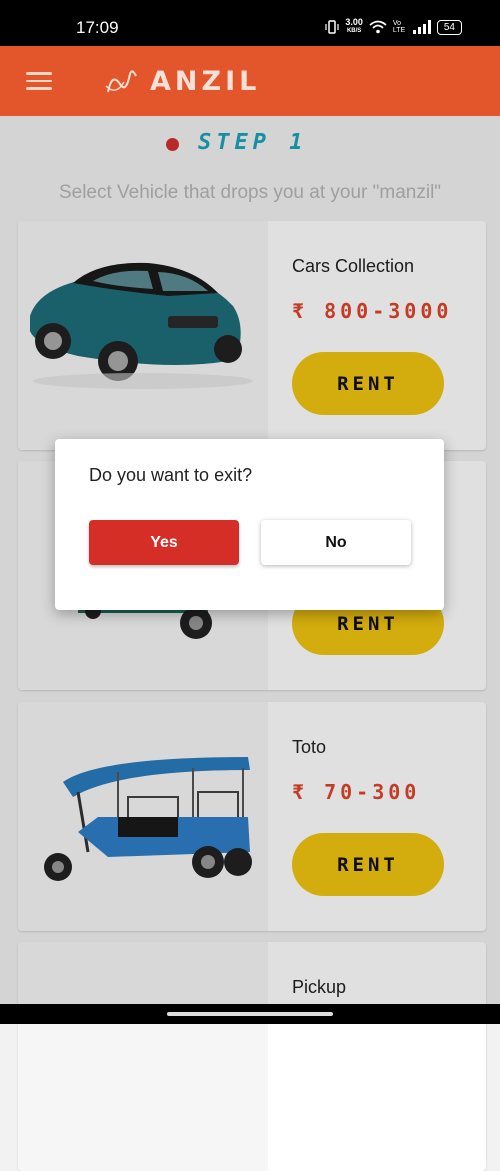 The image size is (500, 1171). Describe the element at coordinates (336, 542) in the screenshot. I see `no-button: No` at that location.